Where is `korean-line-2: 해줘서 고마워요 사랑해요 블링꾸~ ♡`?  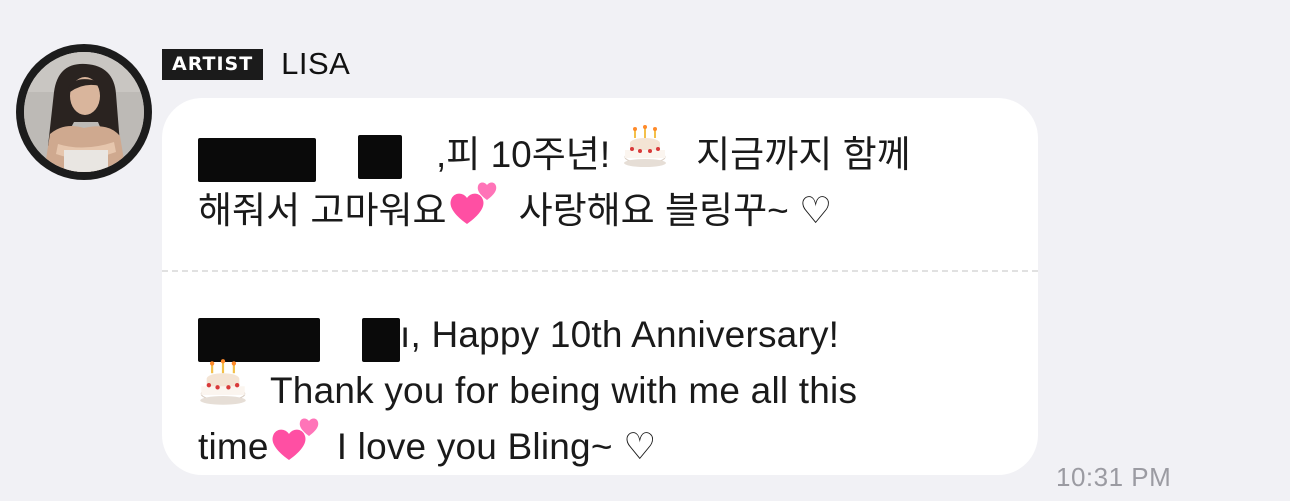 korean-line-2: 해줘서 고마워요 사랑해요 블링꾸~ ♡ is located at coordinates (554, 210).